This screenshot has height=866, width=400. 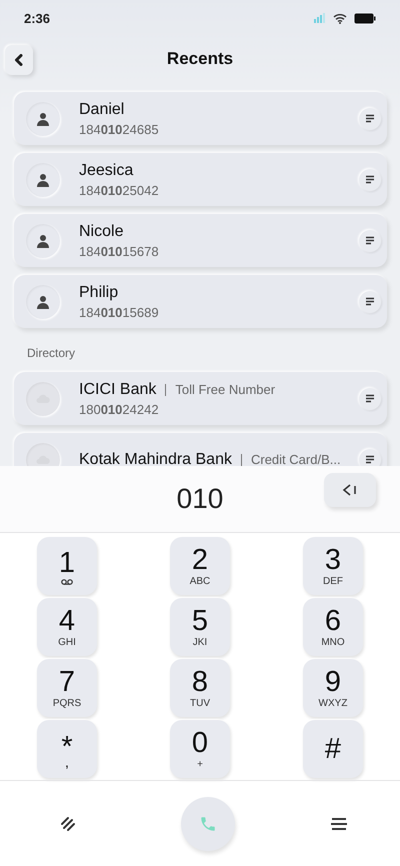 I want to click on contact-name: Nicole, so click(x=101, y=231).